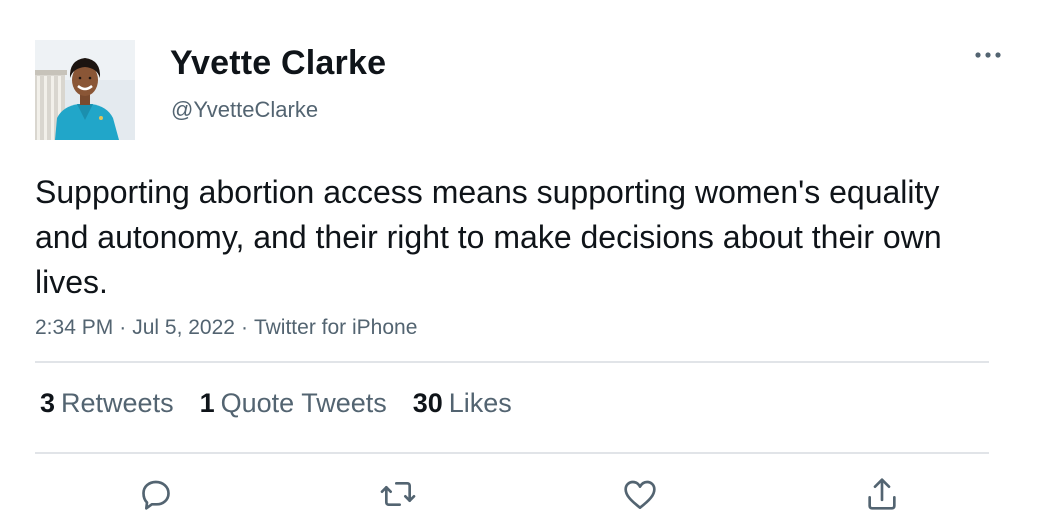 Image resolution: width=1050 pixels, height=525 pixels. I want to click on more-horizontal-icon, so click(988, 55).